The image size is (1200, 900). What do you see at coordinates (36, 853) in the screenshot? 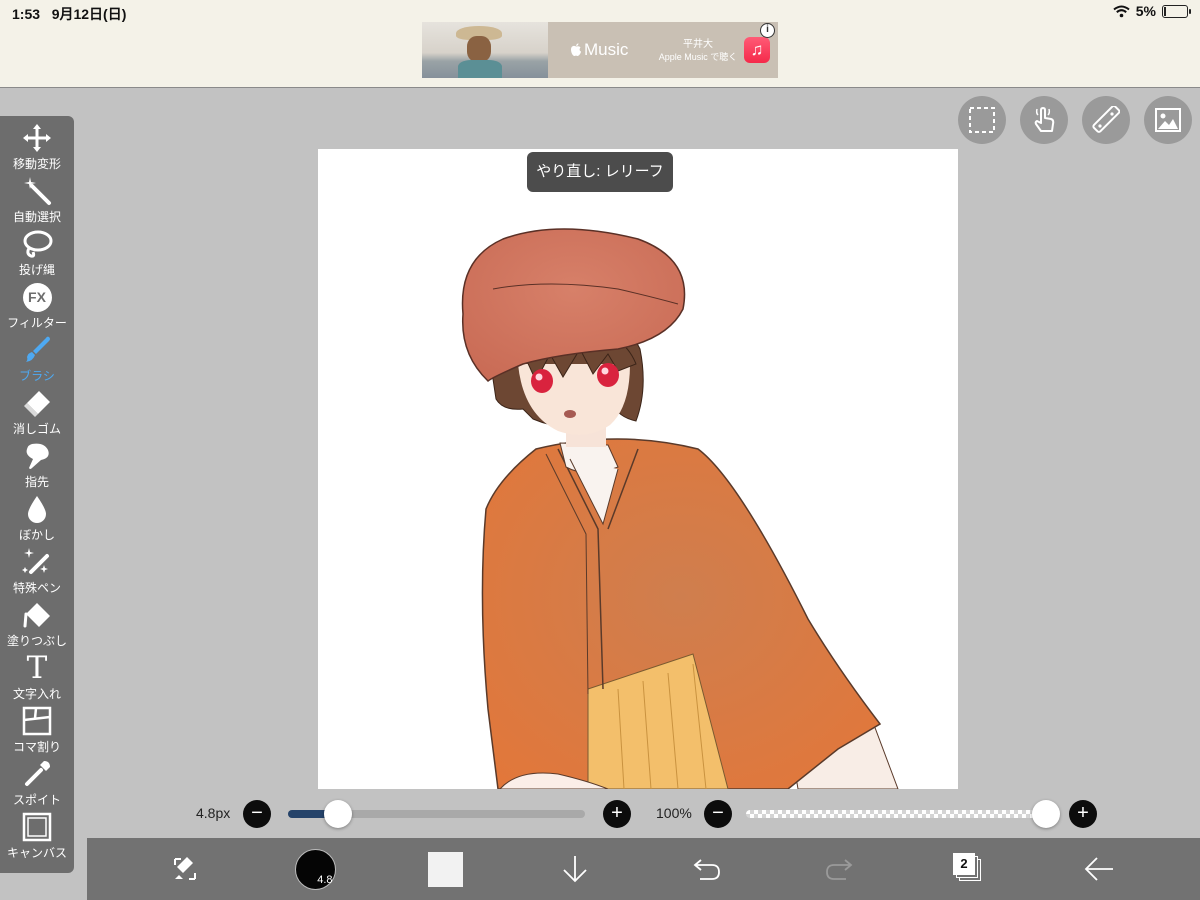
I see `tool-label: キャンバス` at bounding box center [36, 853].